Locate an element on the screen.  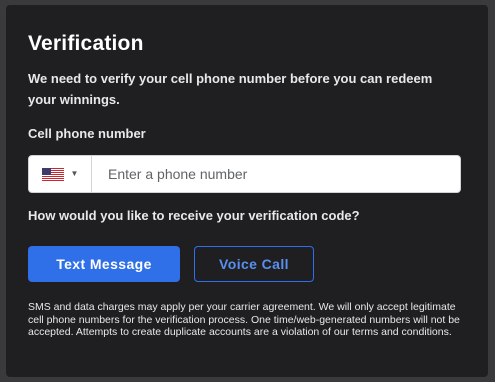
phone-field: ▼ is located at coordinates (244, 174).